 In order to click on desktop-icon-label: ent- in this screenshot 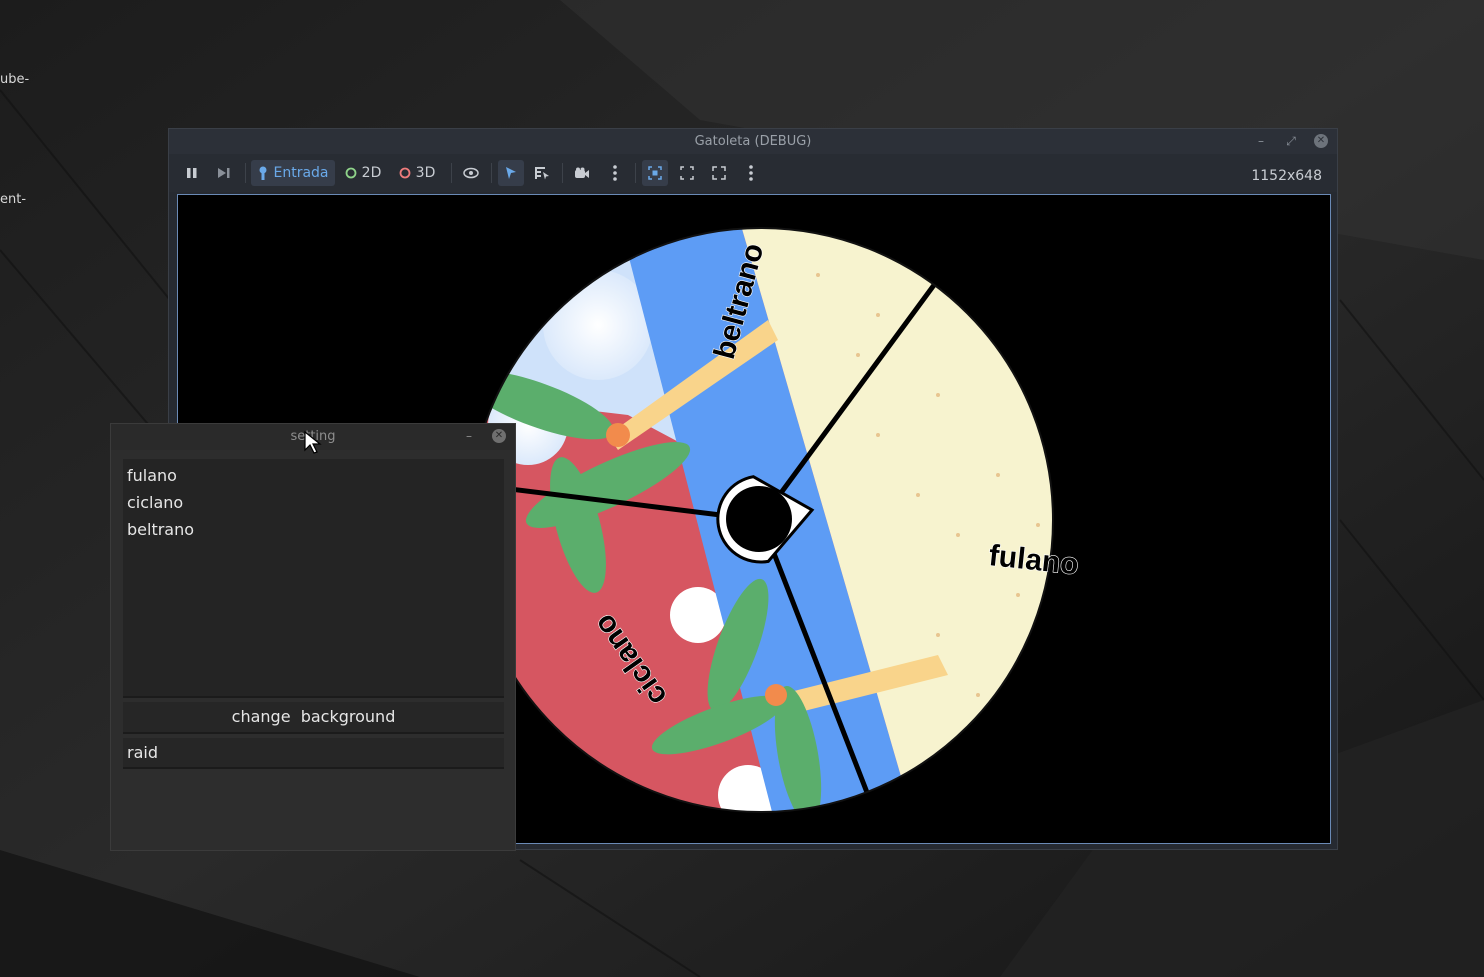, I will do `click(13, 199)`.